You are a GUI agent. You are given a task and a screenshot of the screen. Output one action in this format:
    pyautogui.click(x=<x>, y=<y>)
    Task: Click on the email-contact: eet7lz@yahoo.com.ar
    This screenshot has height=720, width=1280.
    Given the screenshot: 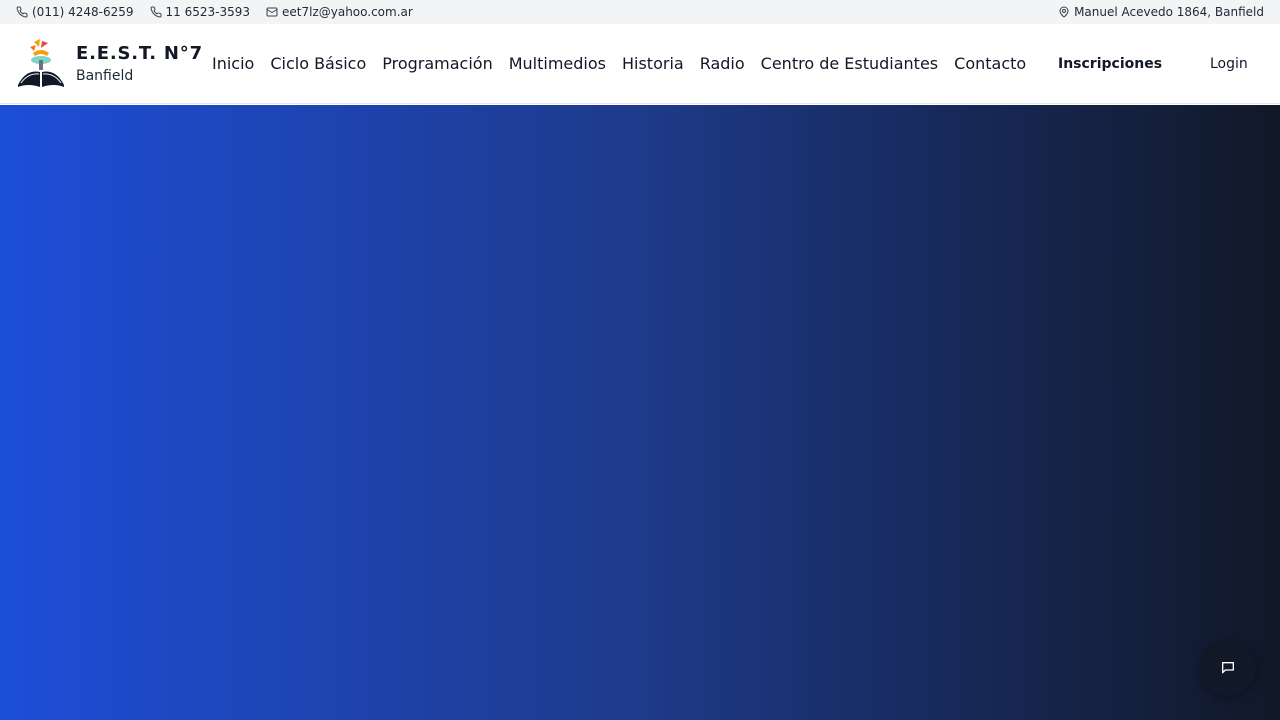 What is the action you would take?
    pyautogui.click(x=339, y=12)
    